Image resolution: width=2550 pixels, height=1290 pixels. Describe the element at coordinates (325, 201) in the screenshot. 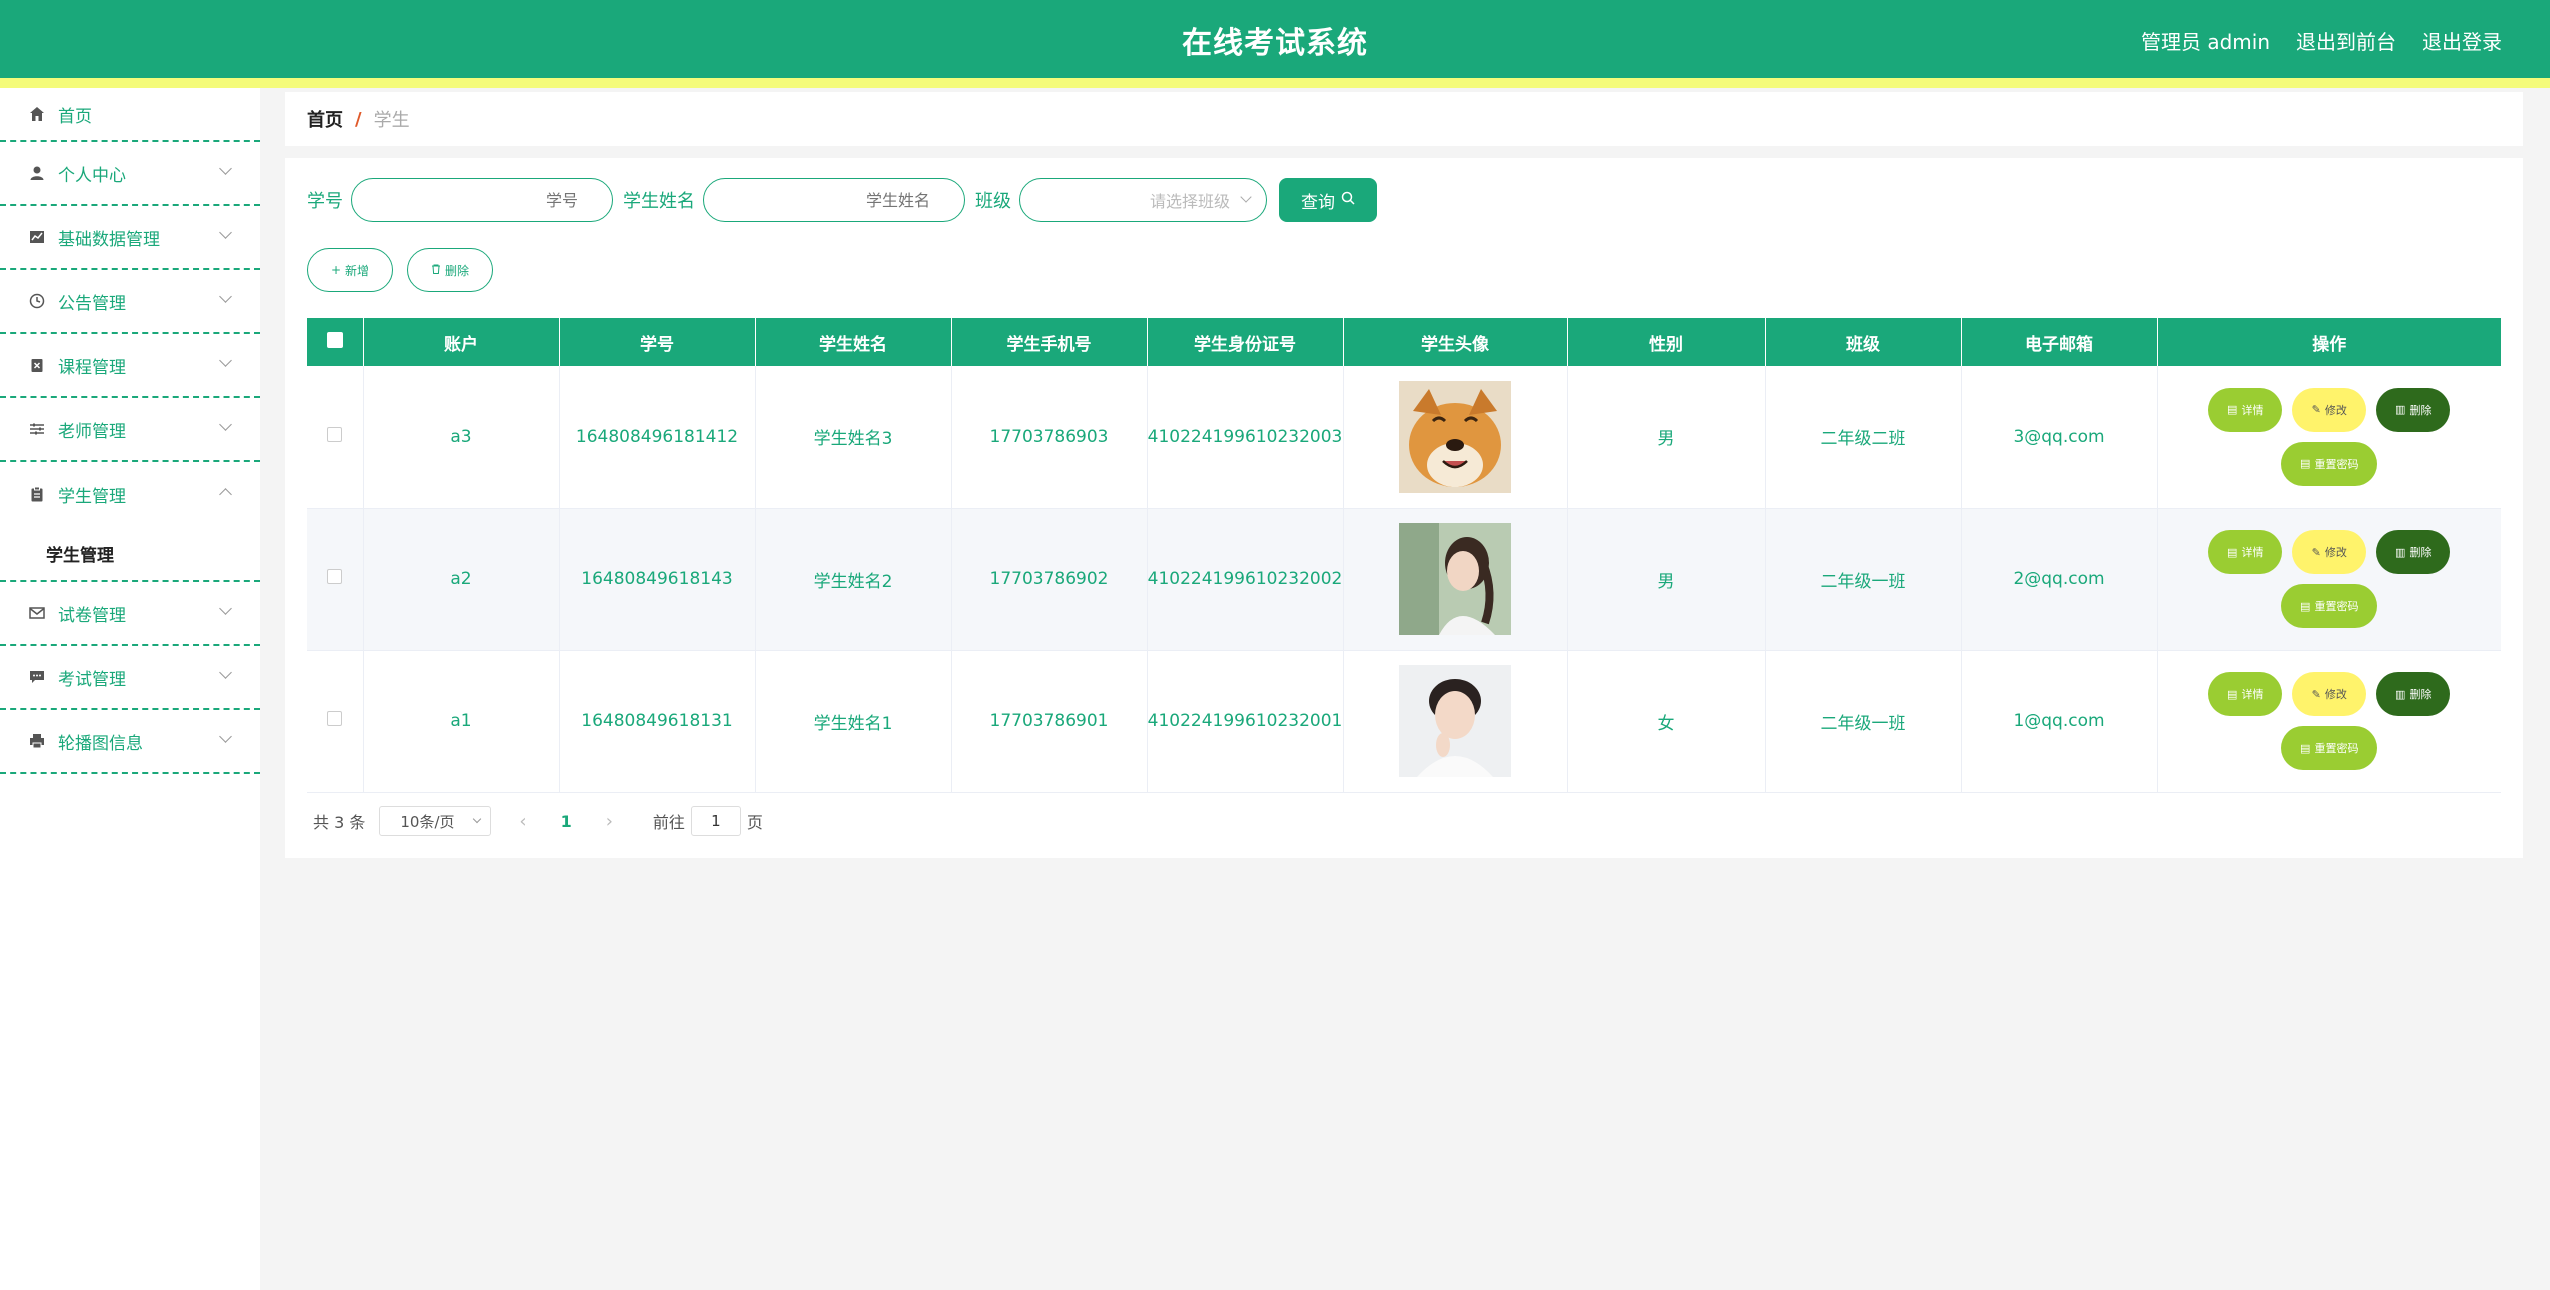

I see `student-id-label: 学号` at that location.